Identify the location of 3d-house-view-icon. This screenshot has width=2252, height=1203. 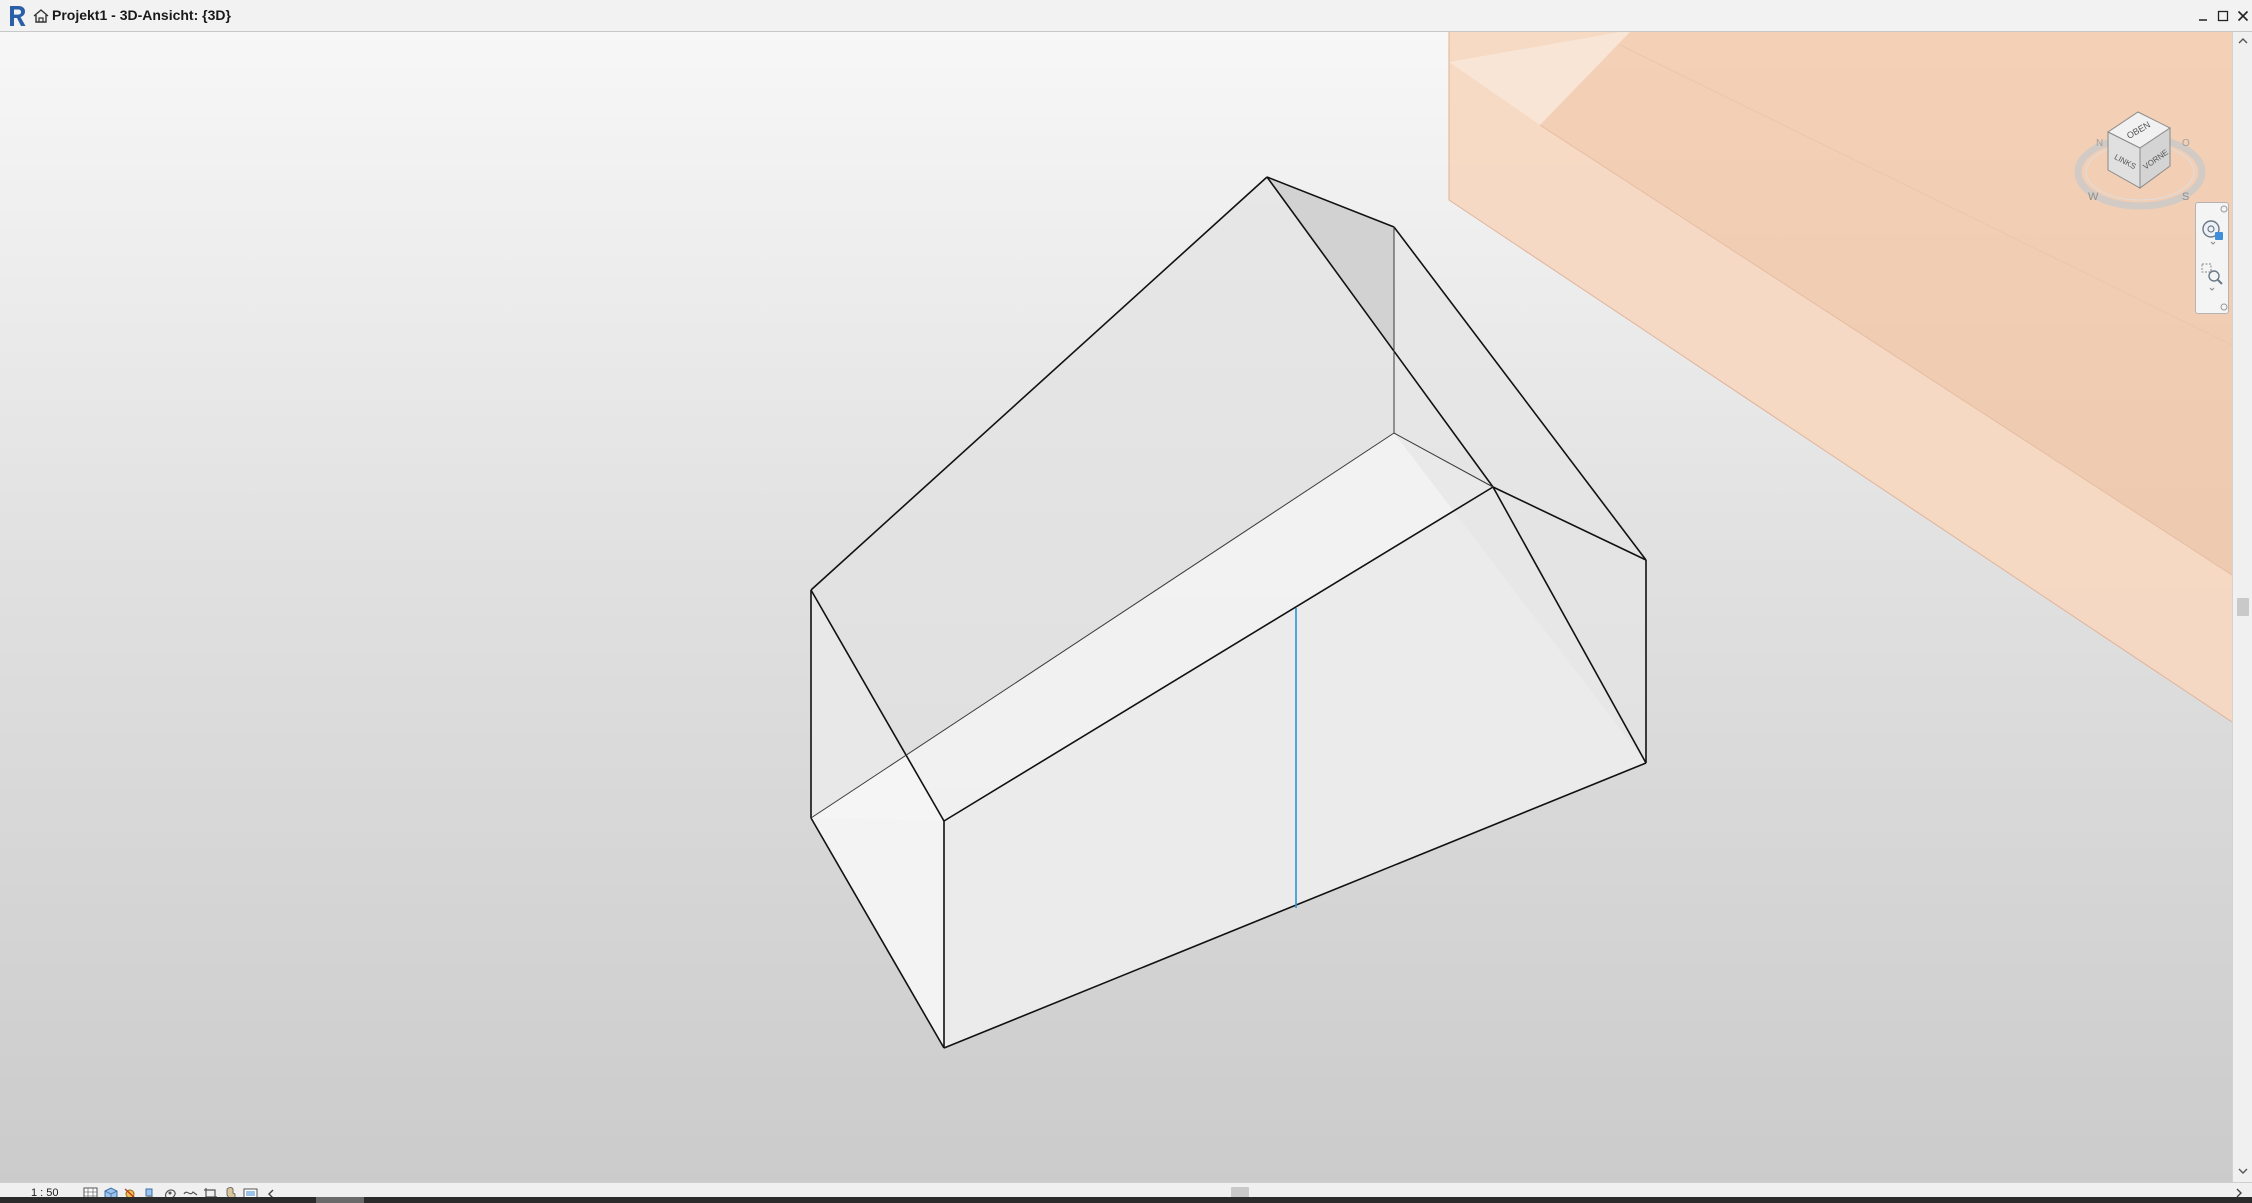
(41, 16).